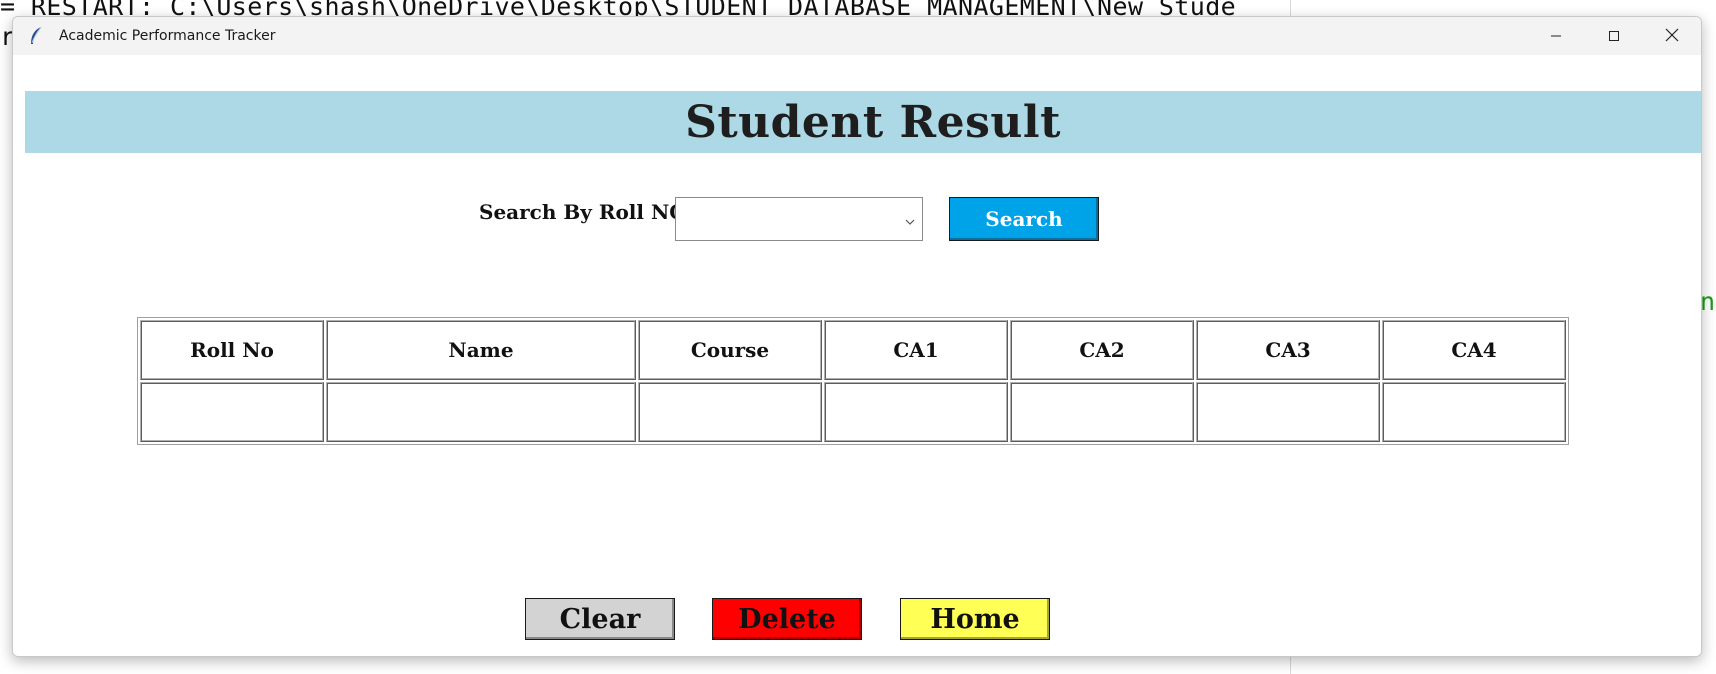  I want to click on minimize-icon, so click(1556, 36).